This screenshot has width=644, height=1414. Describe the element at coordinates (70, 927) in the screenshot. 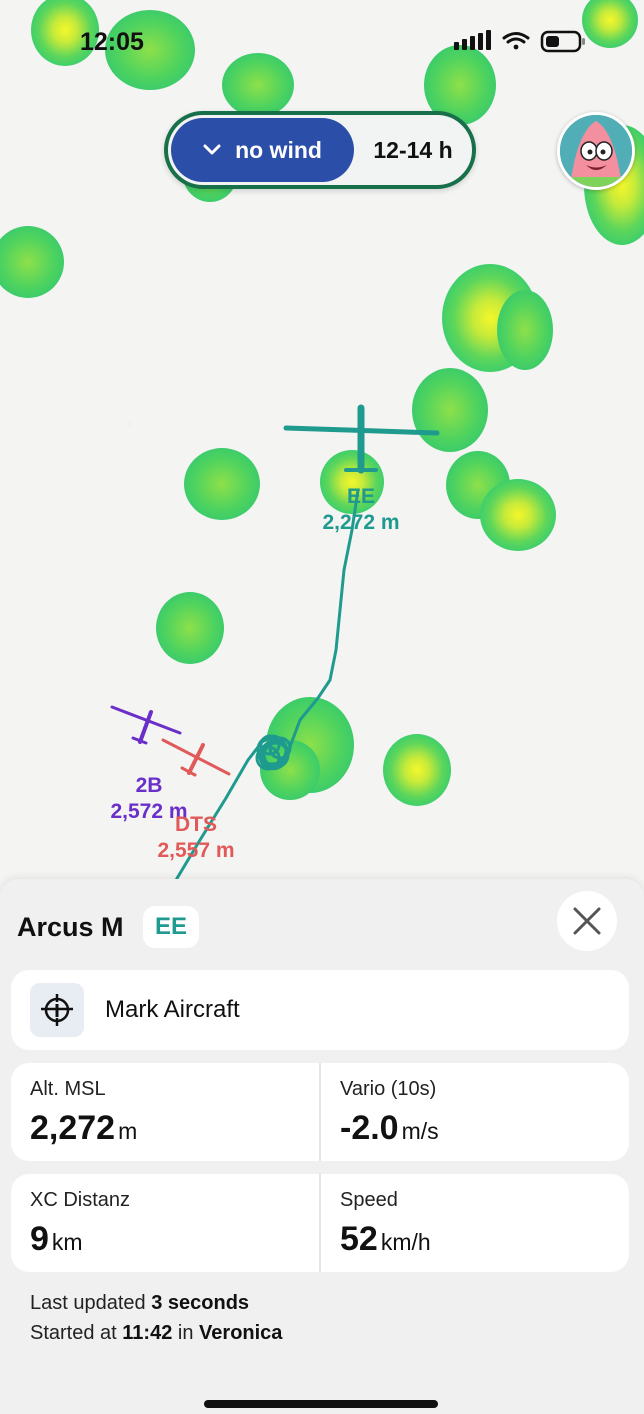

I see `aircraft-type: Arcus M` at that location.